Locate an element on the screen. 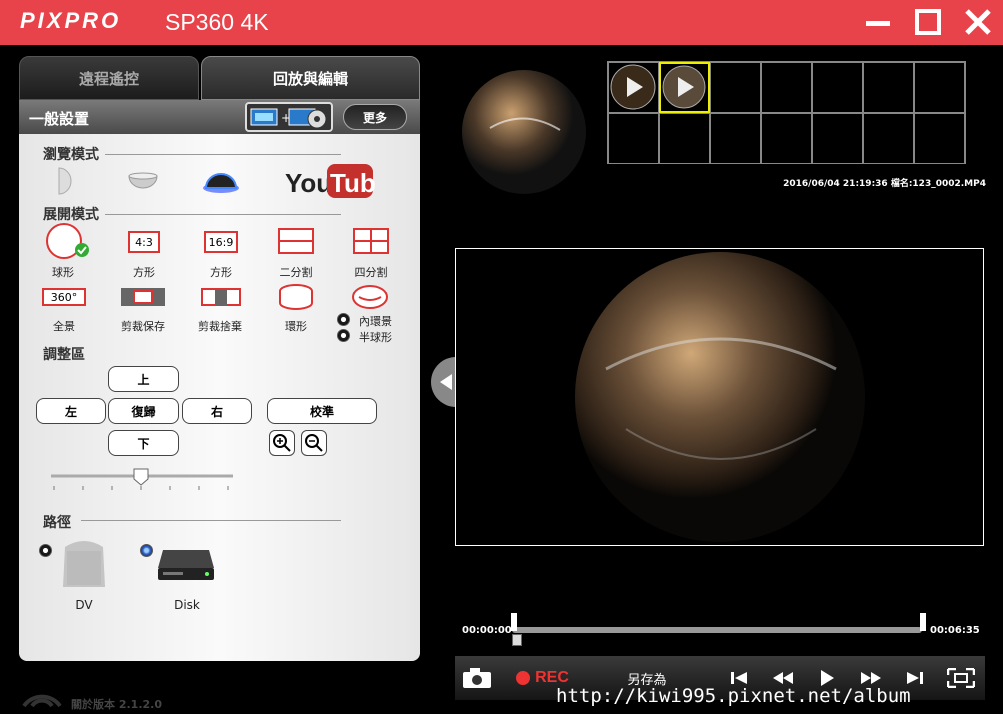 This screenshot has height=714, width=1003. more-button: 更多 is located at coordinates (375, 117).